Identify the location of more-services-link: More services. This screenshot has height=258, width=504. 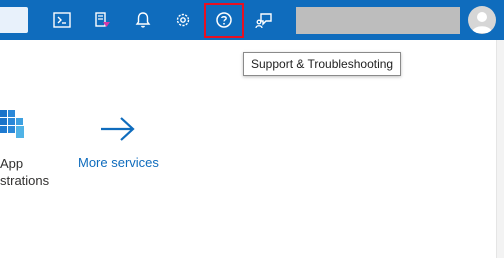
(118, 162).